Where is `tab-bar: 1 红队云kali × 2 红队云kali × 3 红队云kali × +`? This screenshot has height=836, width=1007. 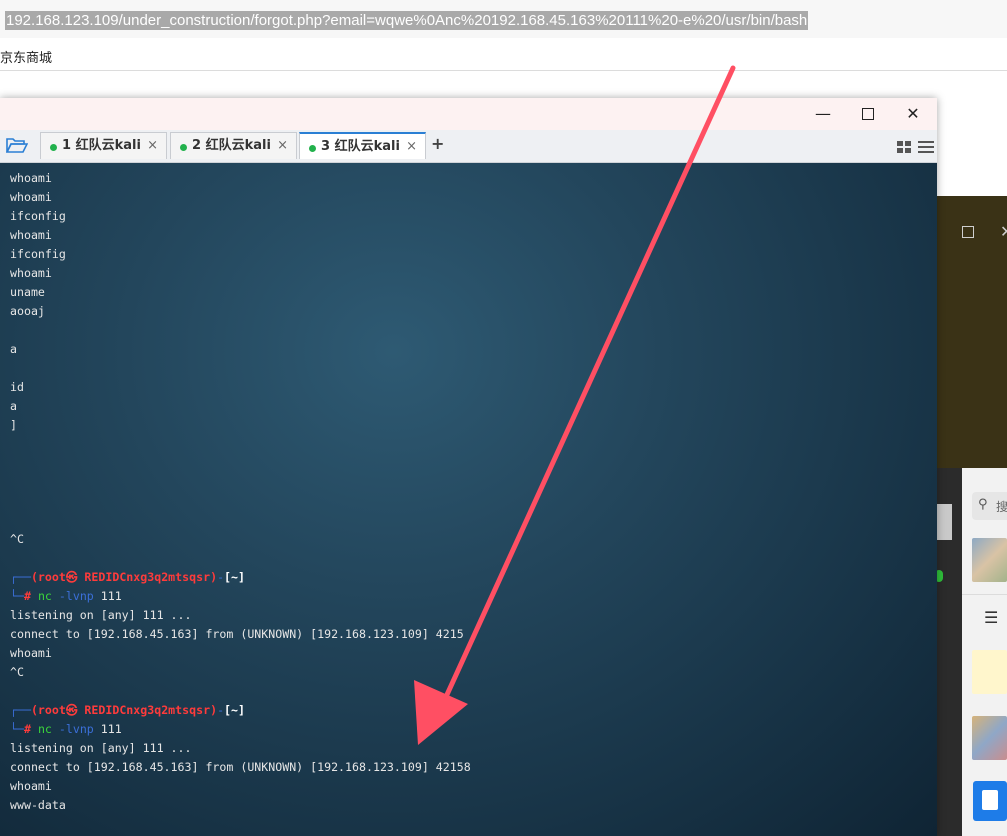
tab-bar: 1 红队云kali × 2 红队云kali × 3 红队云kali × + is located at coordinates (468, 146).